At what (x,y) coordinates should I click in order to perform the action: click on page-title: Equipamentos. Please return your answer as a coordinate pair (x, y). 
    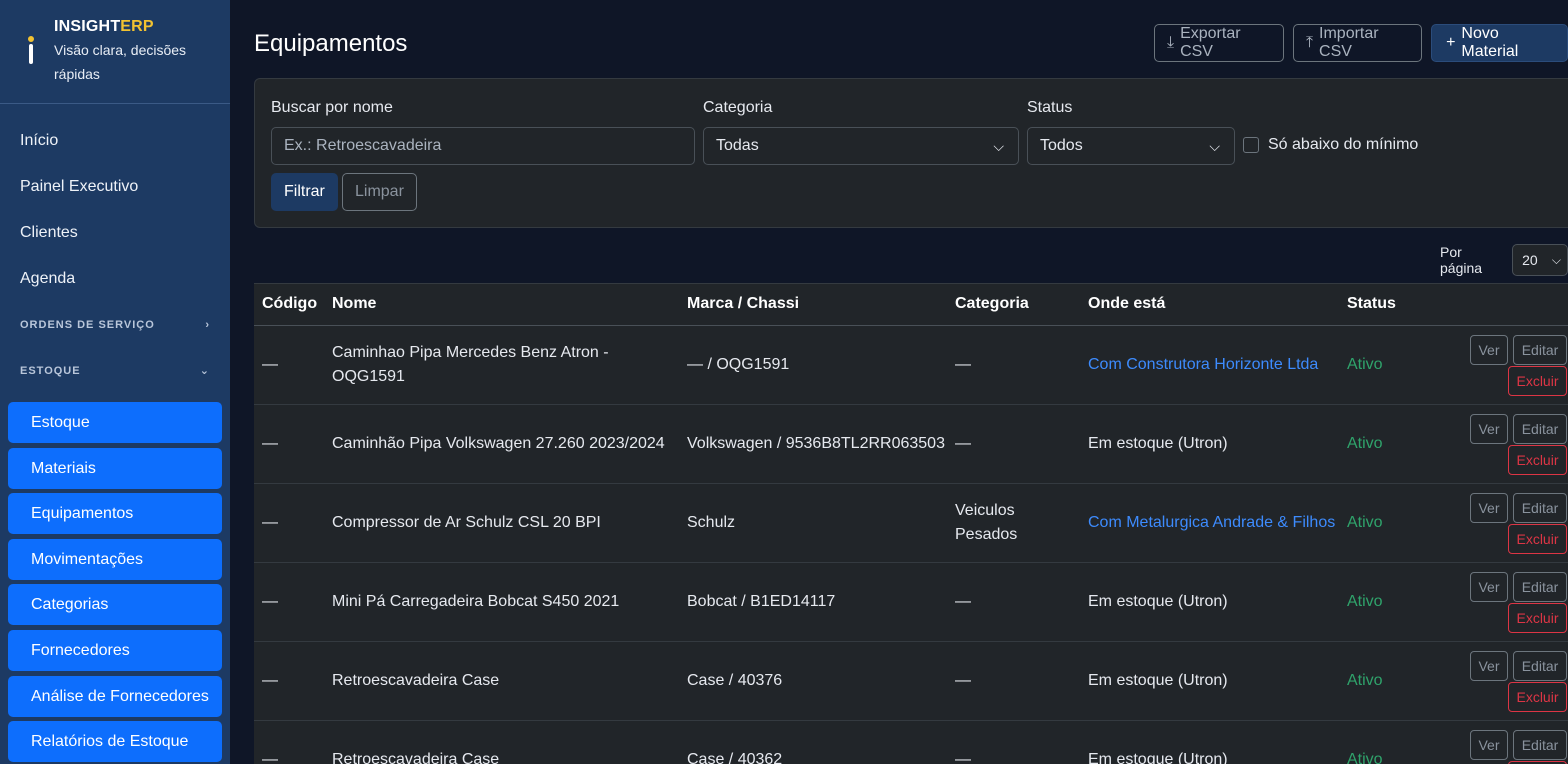
    Looking at the image, I should click on (331, 43).